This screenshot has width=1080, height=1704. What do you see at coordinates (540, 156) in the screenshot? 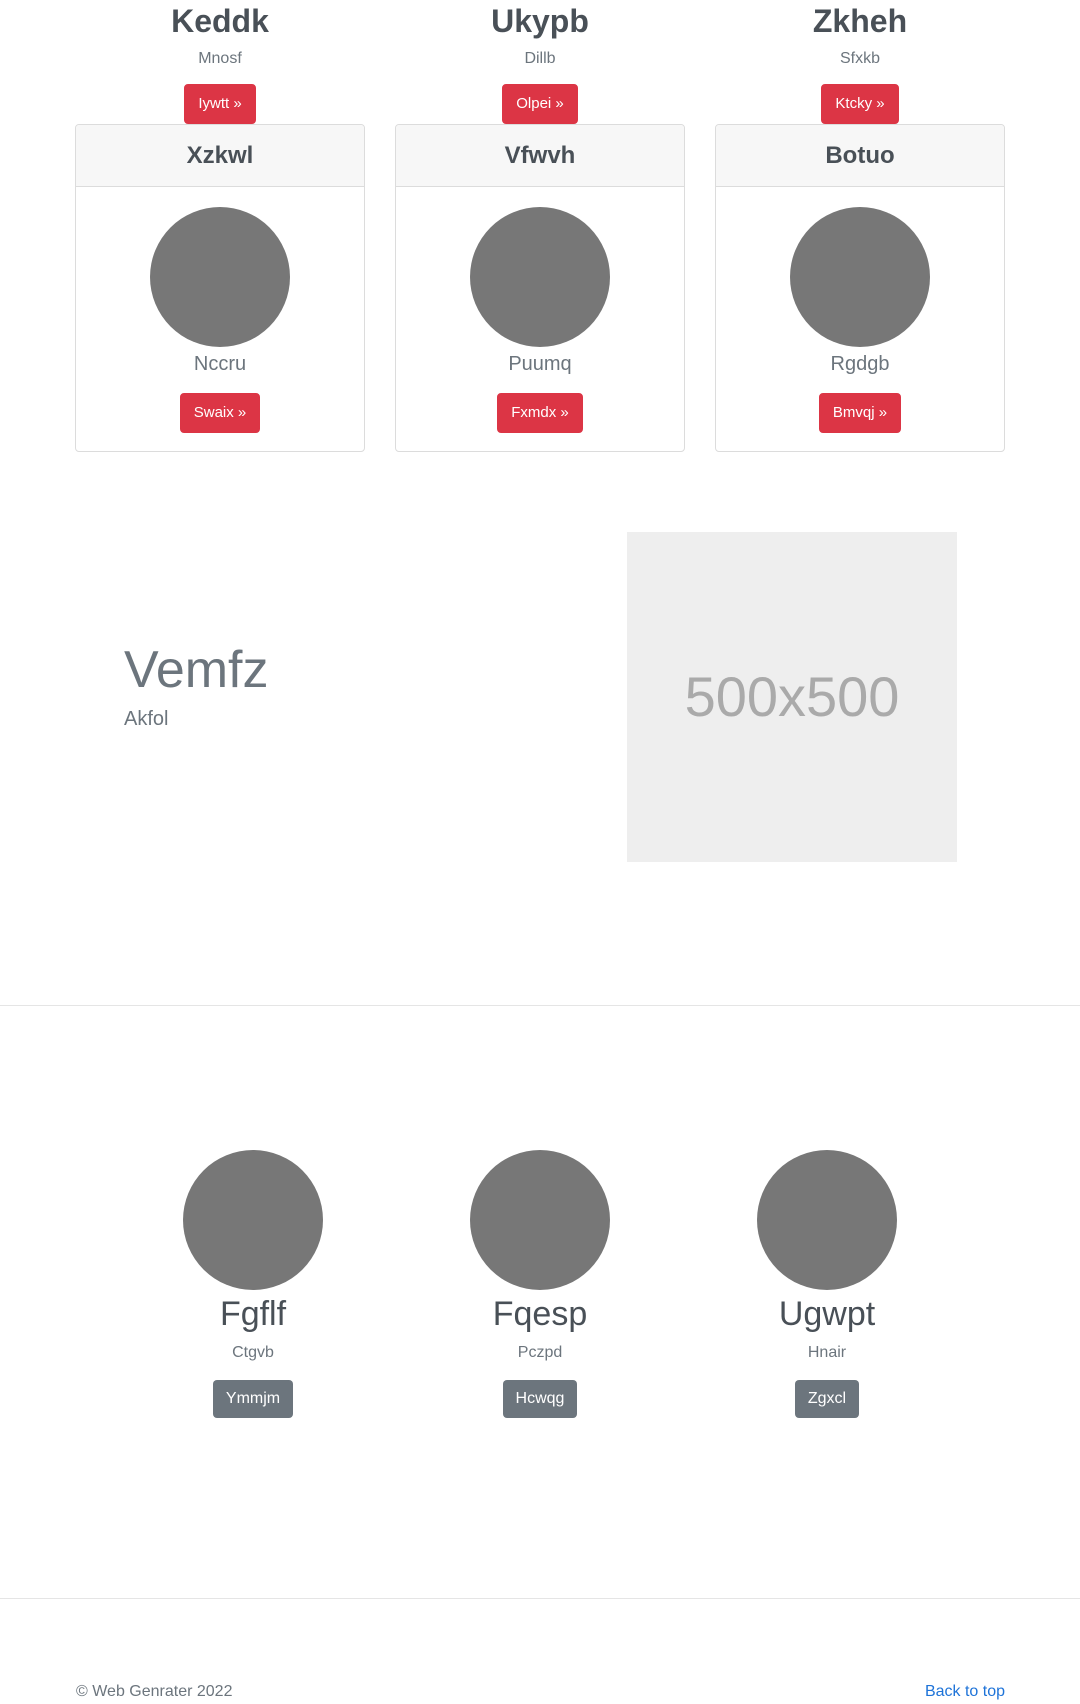
I see `card-header: Vfwvh` at bounding box center [540, 156].